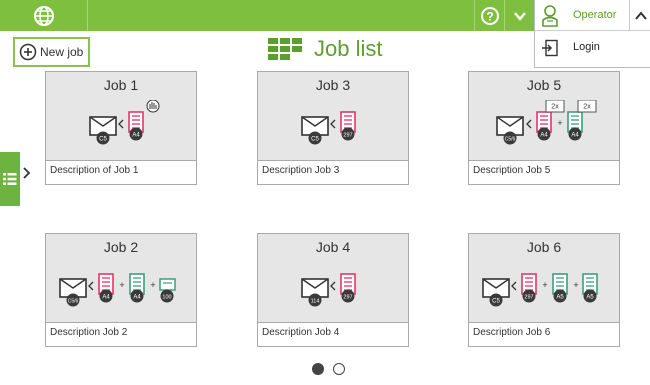 The height and width of the screenshot is (385, 650). I want to click on collapse-menu-button, so click(639, 15).